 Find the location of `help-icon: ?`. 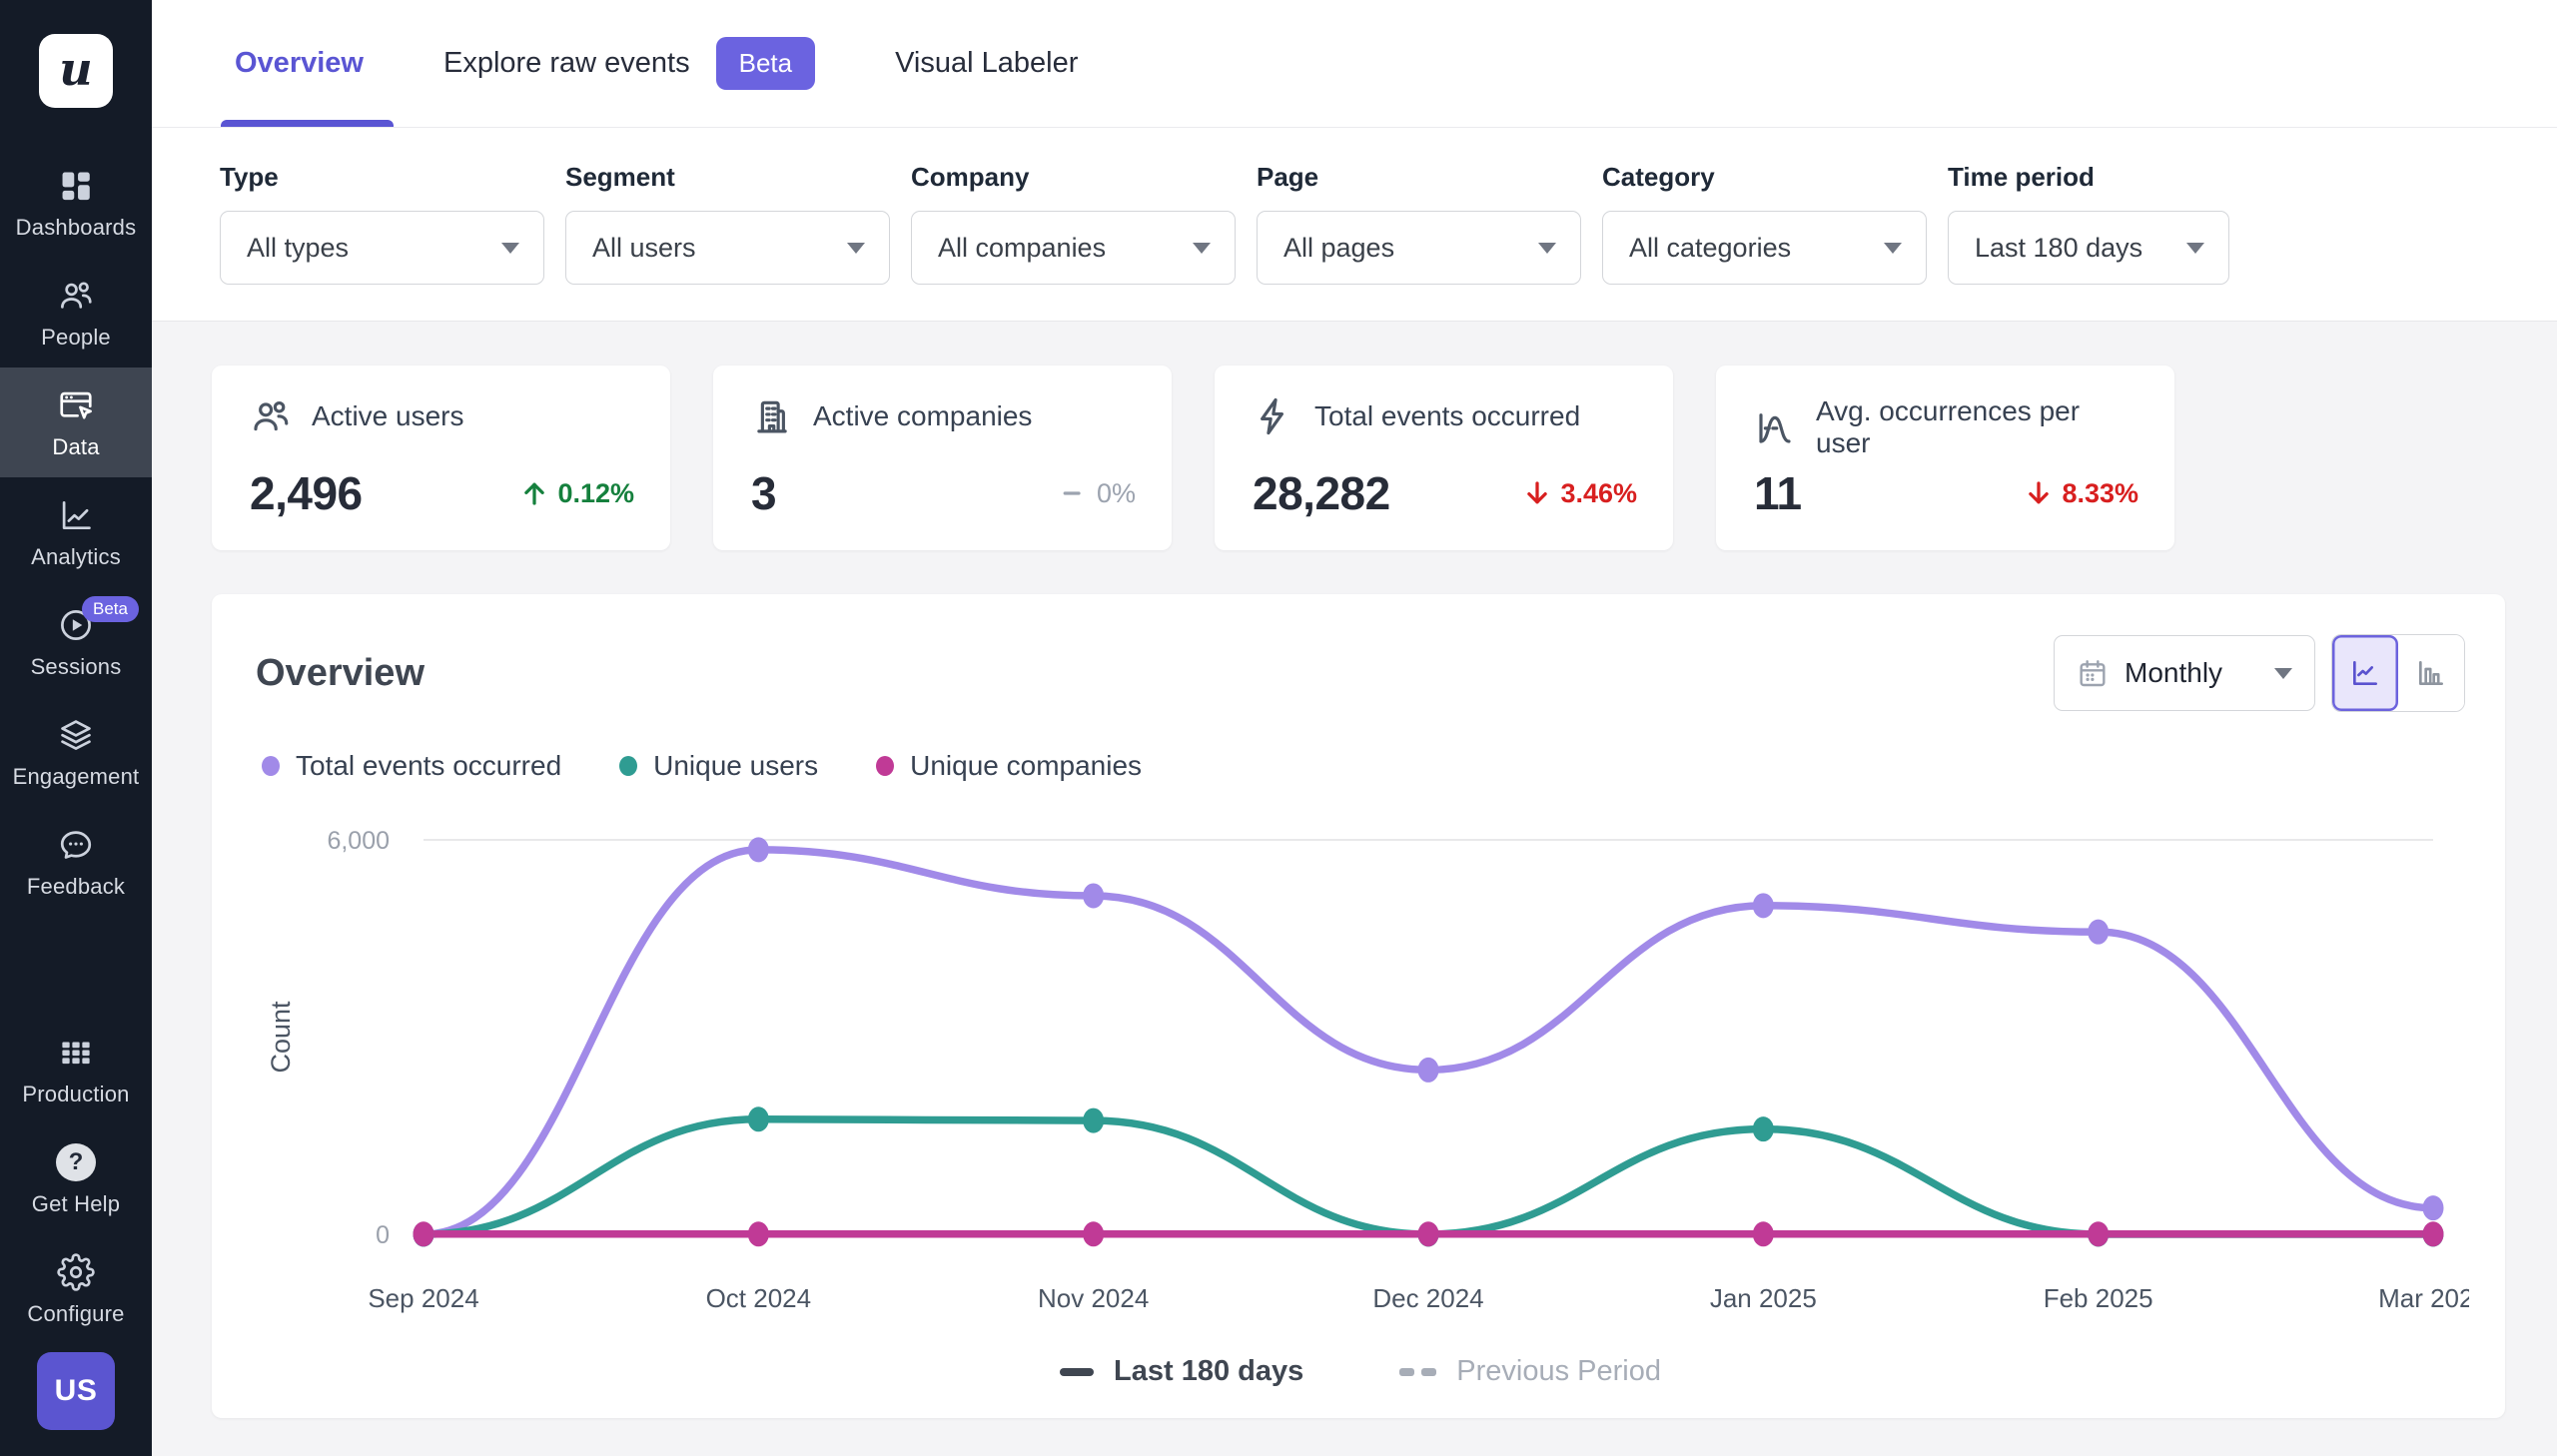

help-icon: ? is located at coordinates (76, 1162).